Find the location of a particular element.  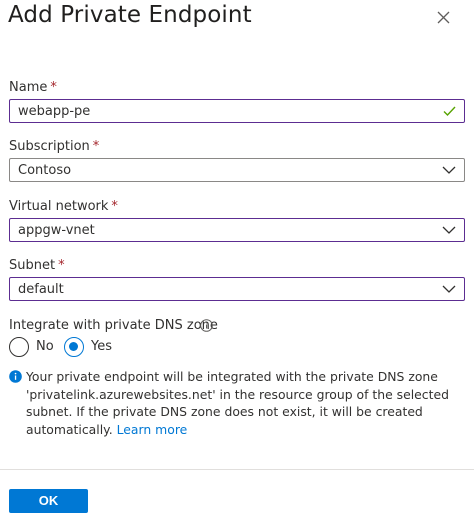

name-label: Name * is located at coordinates (33, 87).